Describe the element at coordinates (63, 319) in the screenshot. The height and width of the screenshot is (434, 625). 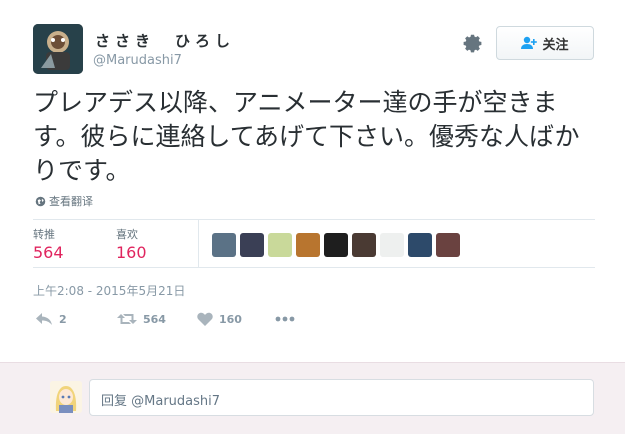
I see `reply-count: 2` at that location.